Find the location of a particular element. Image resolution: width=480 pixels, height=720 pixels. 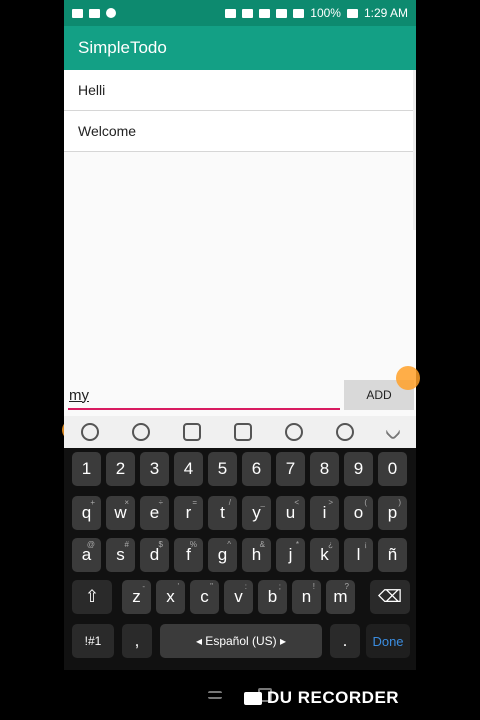

recorder-watermark: DU RECORDER is located at coordinates (321, 698).